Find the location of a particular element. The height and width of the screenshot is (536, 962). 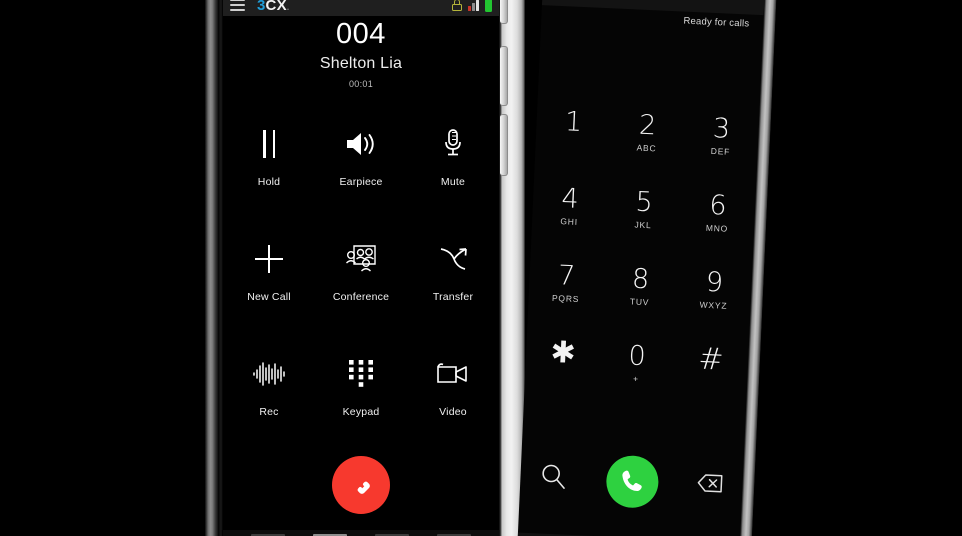

dialpad-action-row is located at coordinates (631, 482).